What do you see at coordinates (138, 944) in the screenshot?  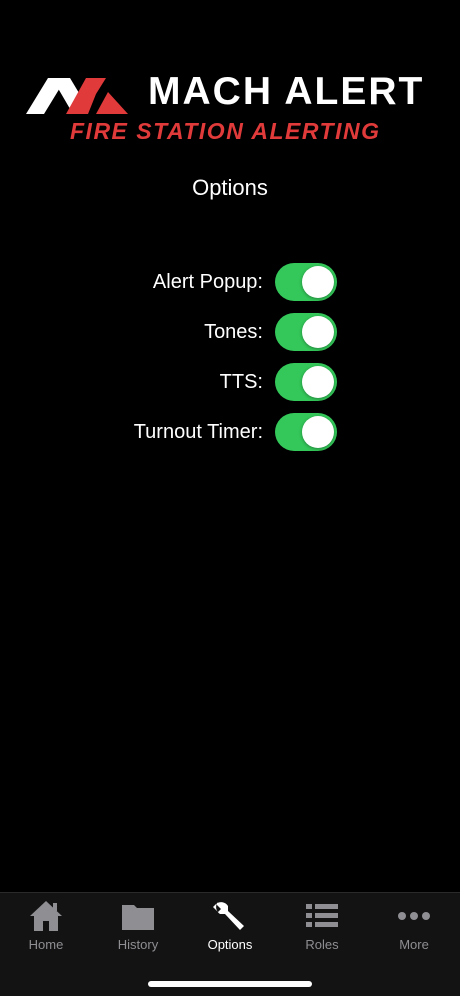 I see `tab-label: History` at bounding box center [138, 944].